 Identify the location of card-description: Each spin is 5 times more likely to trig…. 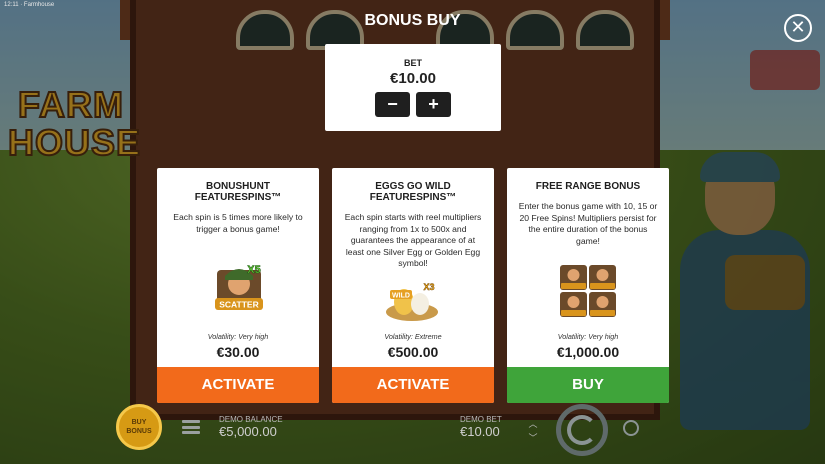
(238, 223).